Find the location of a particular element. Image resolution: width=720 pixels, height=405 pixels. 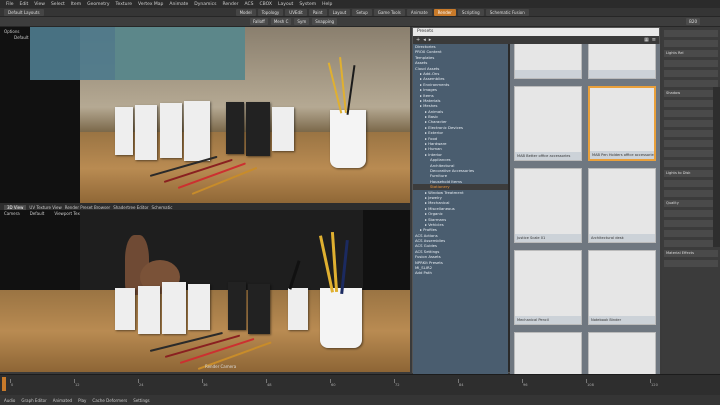

property-field: Lights to Disk is located at coordinates (691, 173).